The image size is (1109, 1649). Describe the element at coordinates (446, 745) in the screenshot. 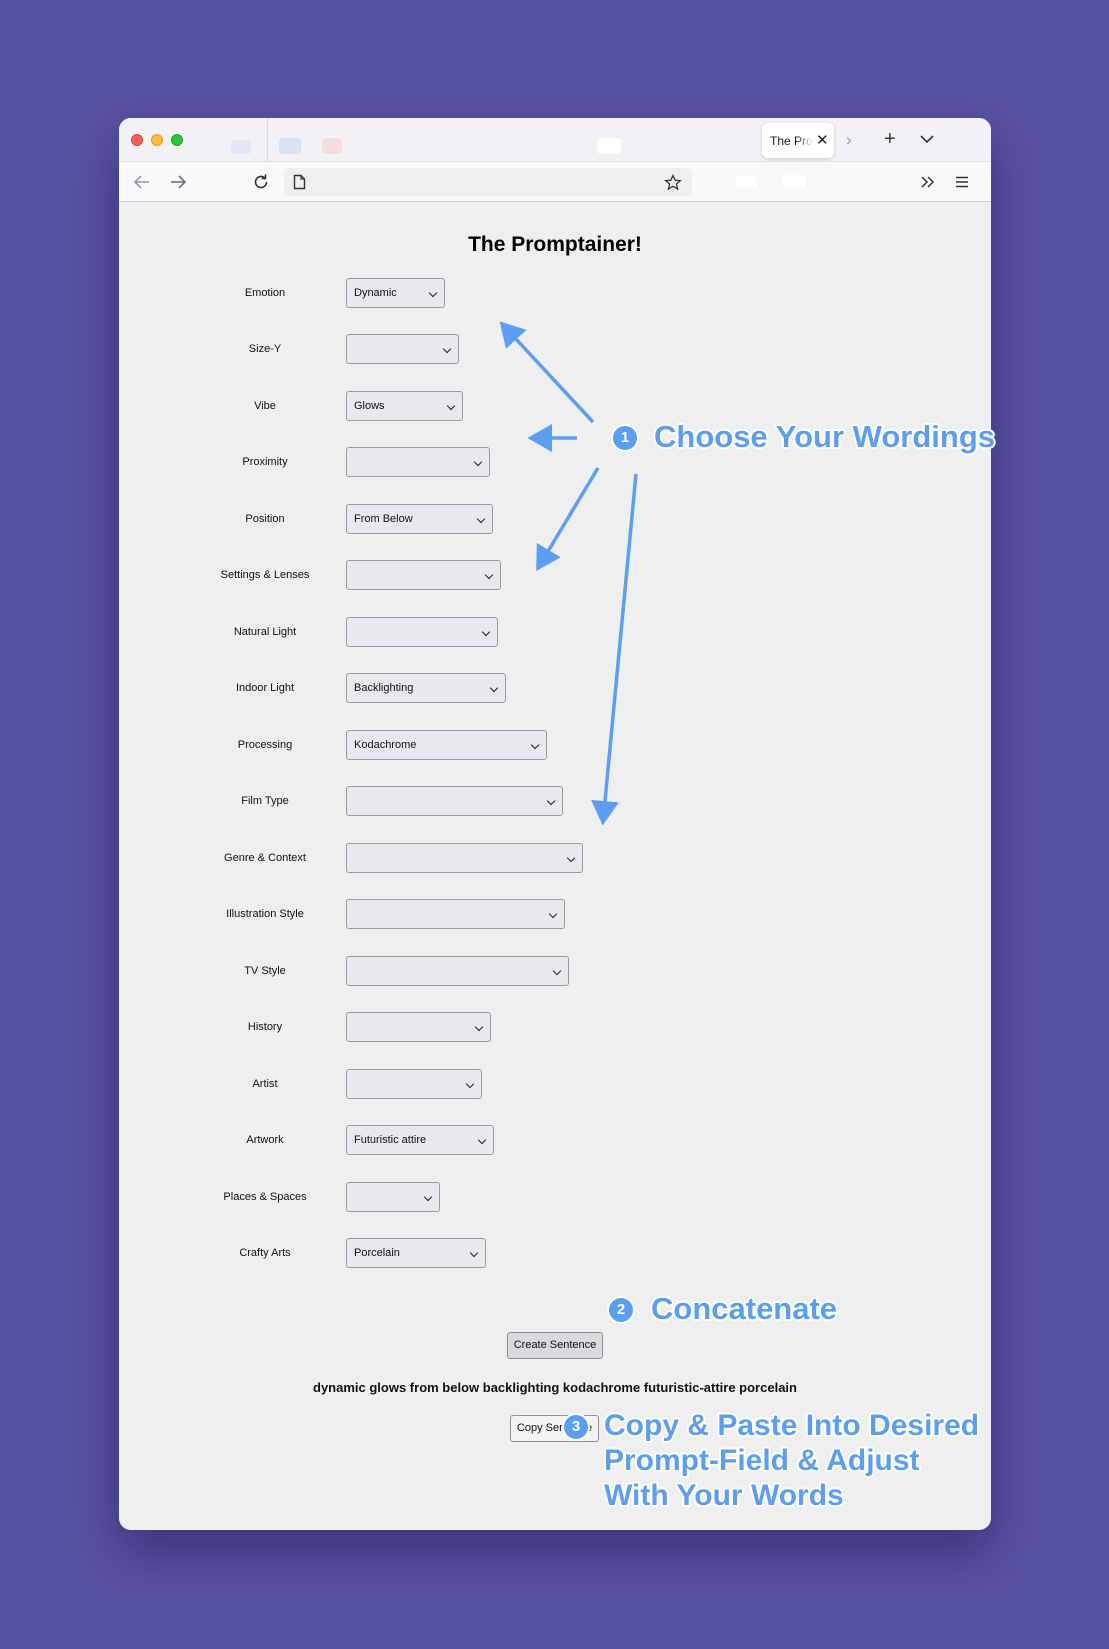

I see `select-processing: Kodachrome` at that location.